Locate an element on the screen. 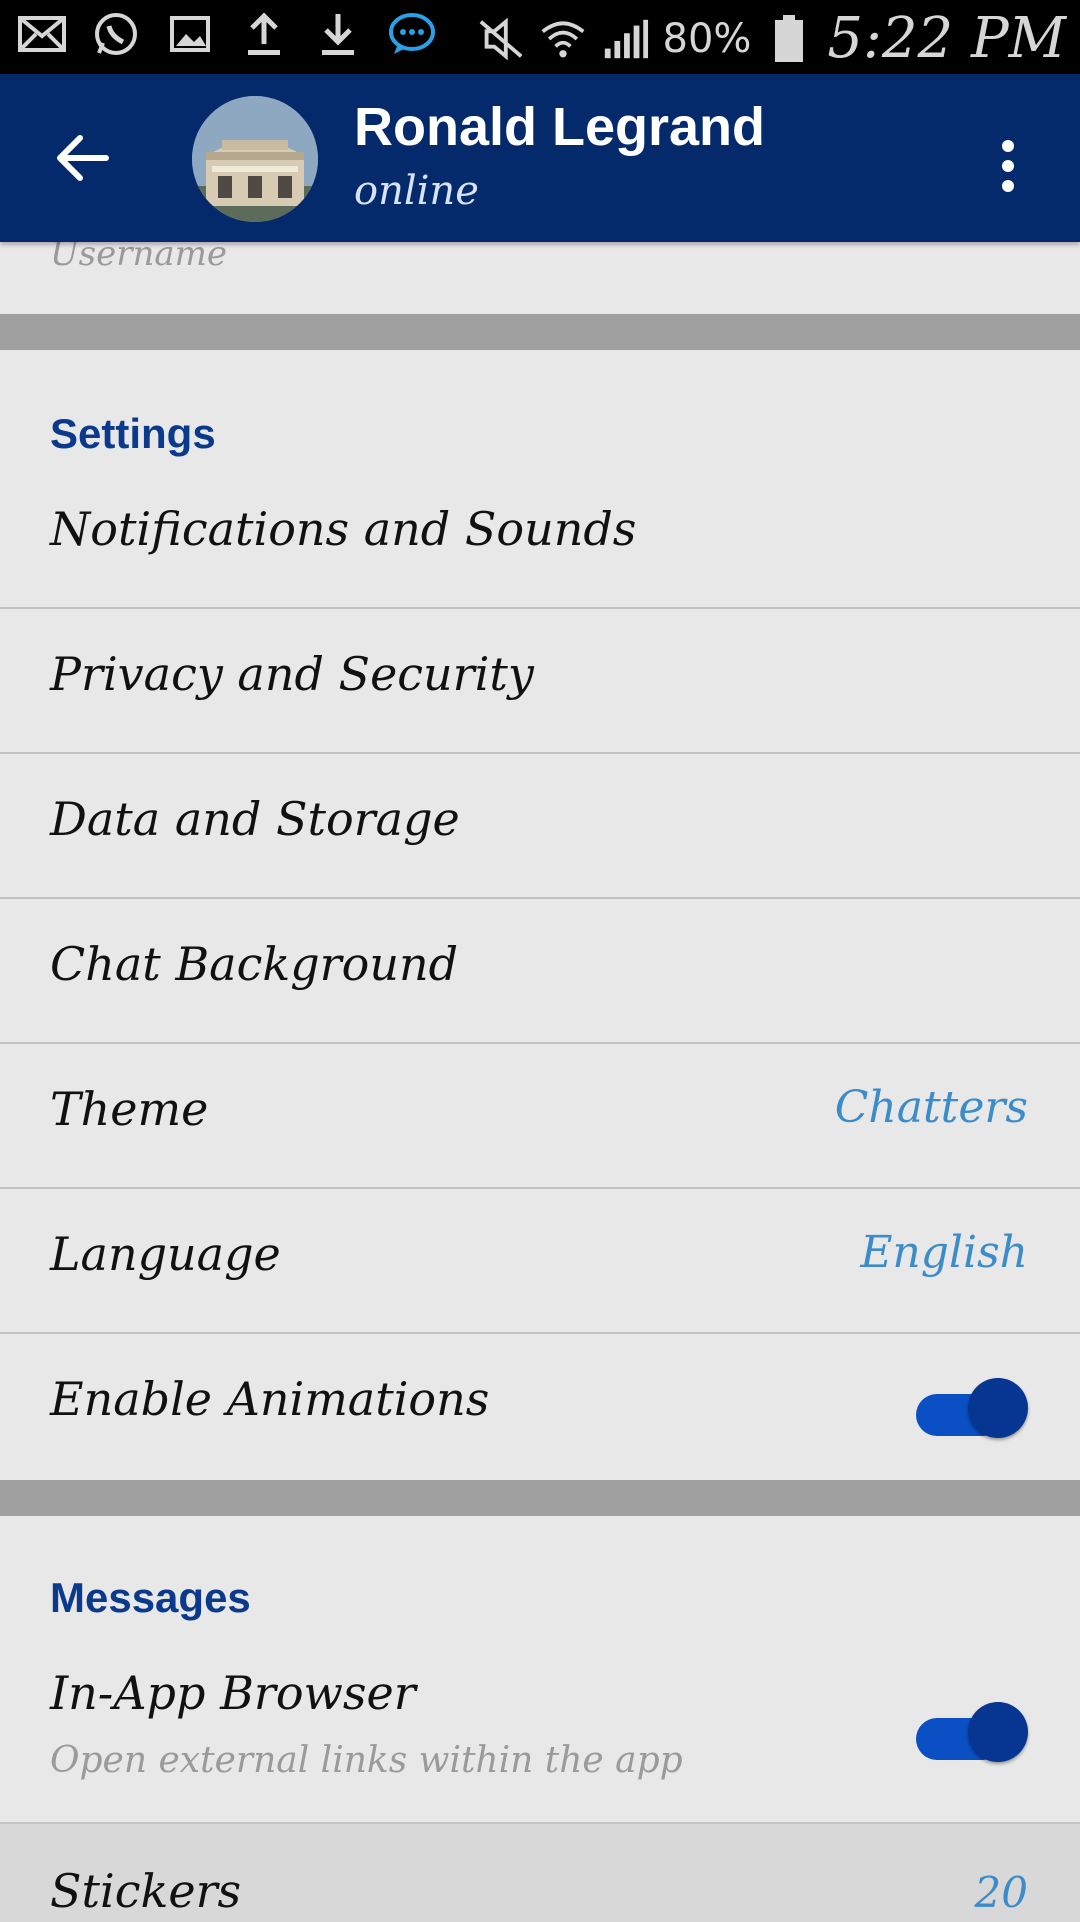 Image resolution: width=1080 pixels, height=1922 pixels. language-value: English is located at coordinates (944, 1252).